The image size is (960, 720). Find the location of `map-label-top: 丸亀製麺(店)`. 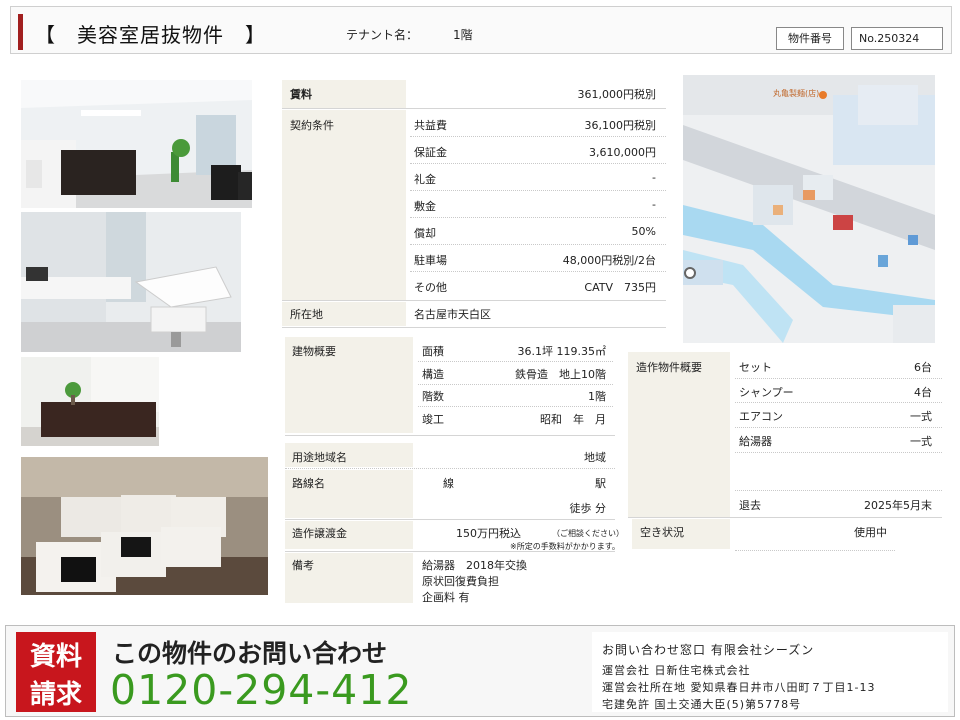

map-label-top: 丸亀製麺(店) is located at coordinates (796, 93).